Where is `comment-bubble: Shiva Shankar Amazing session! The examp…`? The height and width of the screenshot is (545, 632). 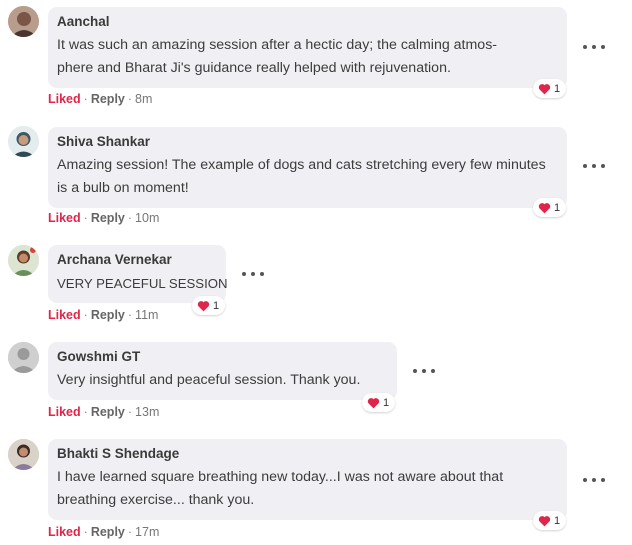
comment-bubble: Shiva Shankar Amazing session! The examp… is located at coordinates (307, 167).